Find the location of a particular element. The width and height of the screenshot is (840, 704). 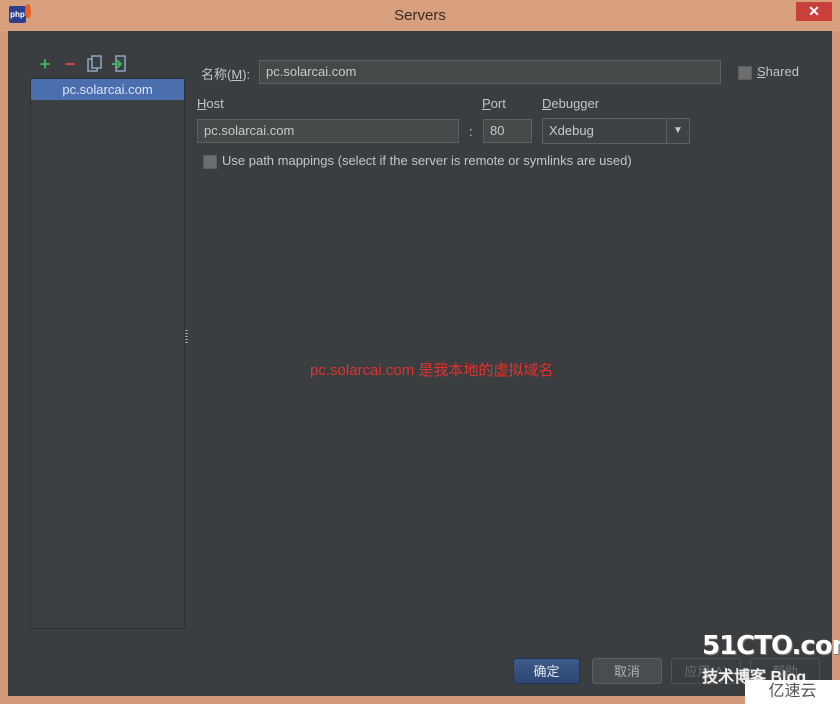

copy-icon is located at coordinates (94, 63).